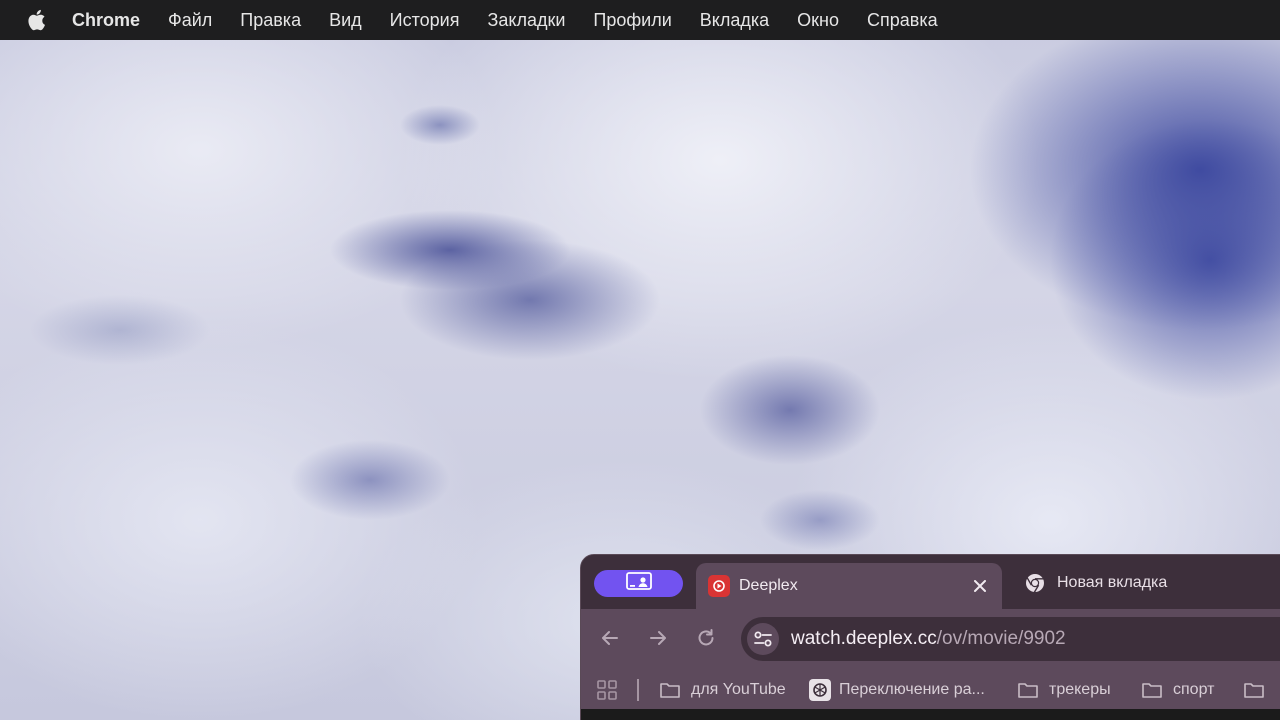  Describe the element at coordinates (864, 638) in the screenshot. I see `url-host: watch.deeplex.cc` at that location.